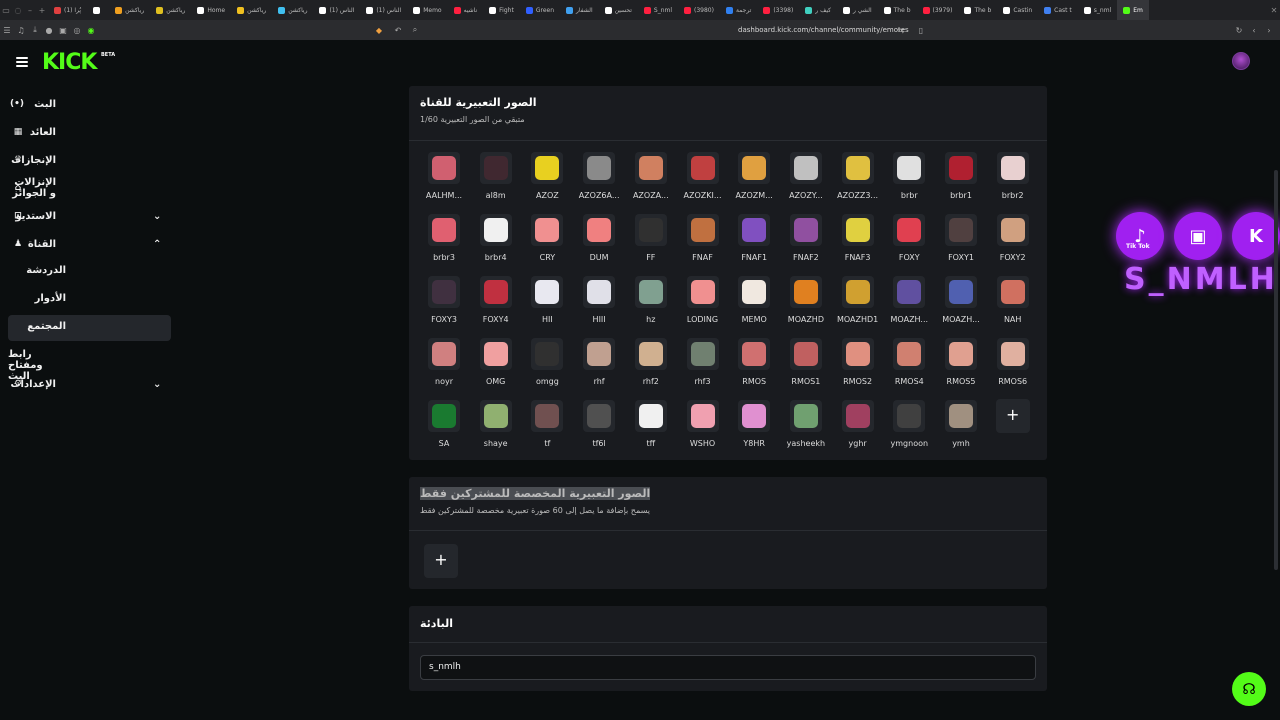 The width and height of the screenshot is (1280, 720). What do you see at coordinates (909, 180) in the screenshot?
I see `emote-item: brbr` at bounding box center [909, 180].